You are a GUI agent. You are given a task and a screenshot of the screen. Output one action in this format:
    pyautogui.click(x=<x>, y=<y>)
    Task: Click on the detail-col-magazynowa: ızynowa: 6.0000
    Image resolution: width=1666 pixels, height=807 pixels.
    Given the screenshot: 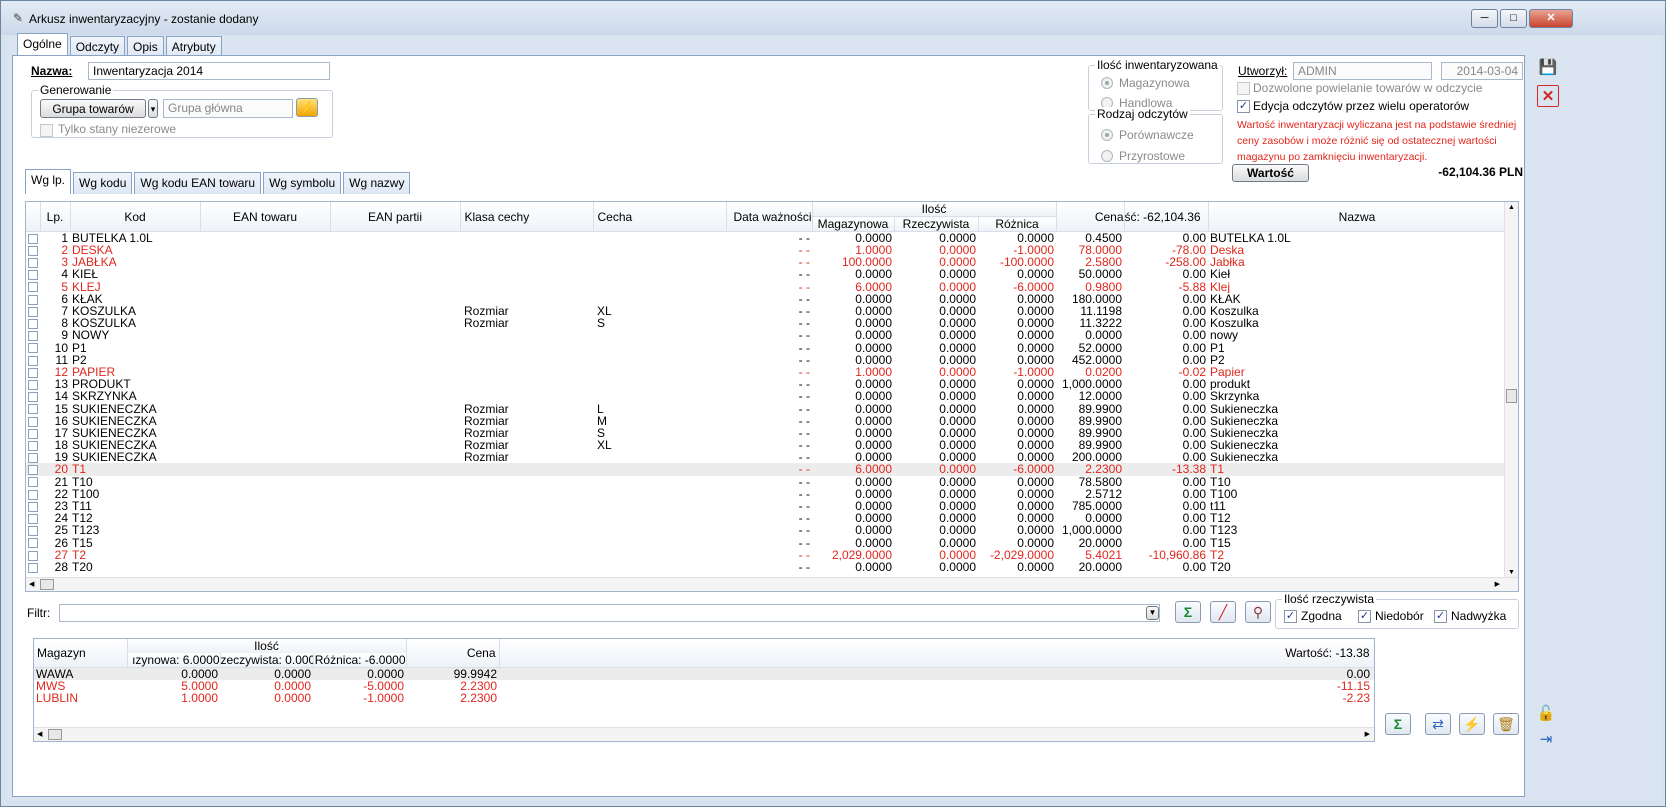 What is the action you would take?
    pyautogui.click(x=174, y=660)
    